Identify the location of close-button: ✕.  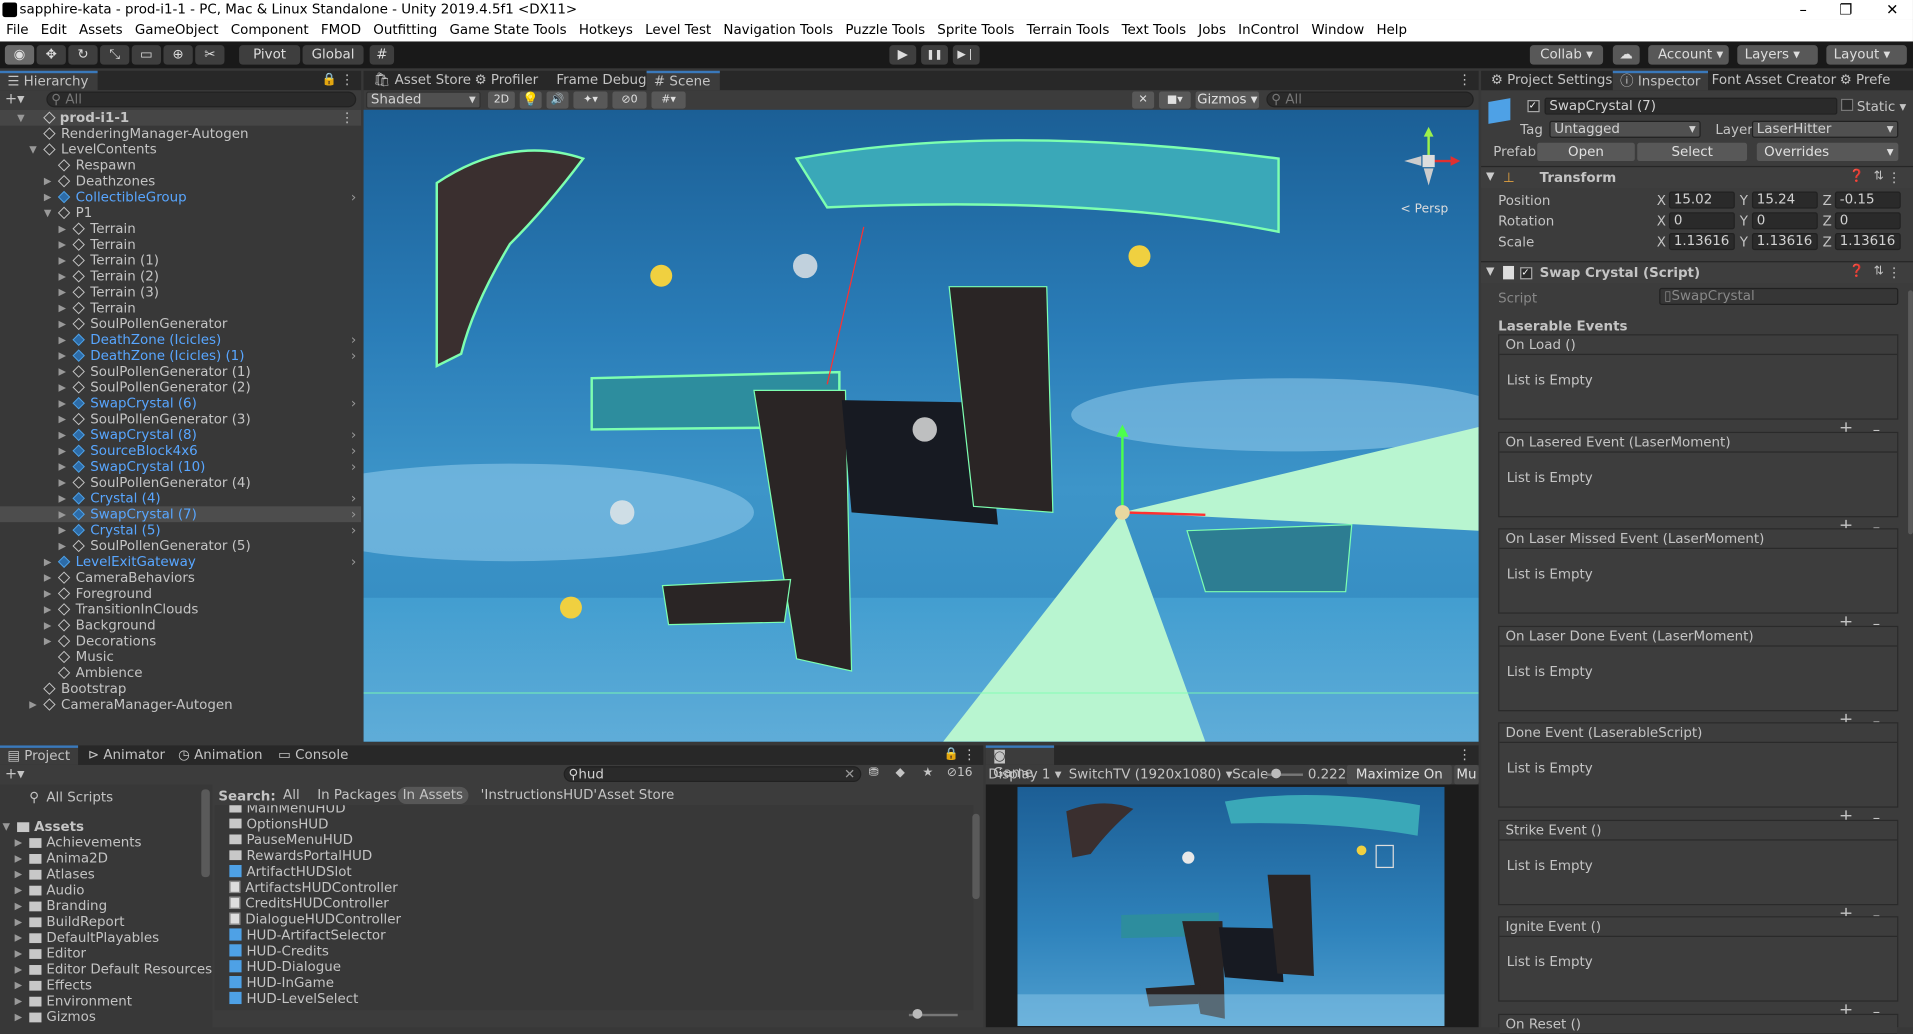
(1892, 10).